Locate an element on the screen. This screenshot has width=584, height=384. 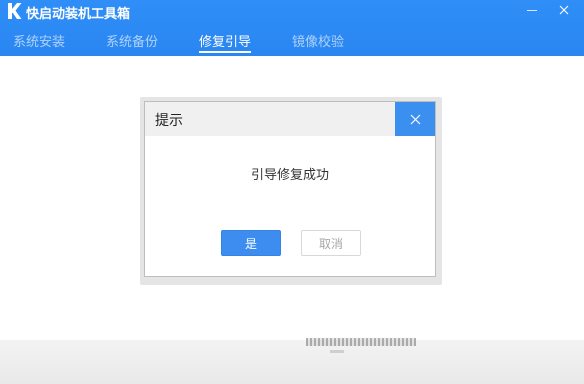
dialog-titlebar: 提示 is located at coordinates (290, 119).